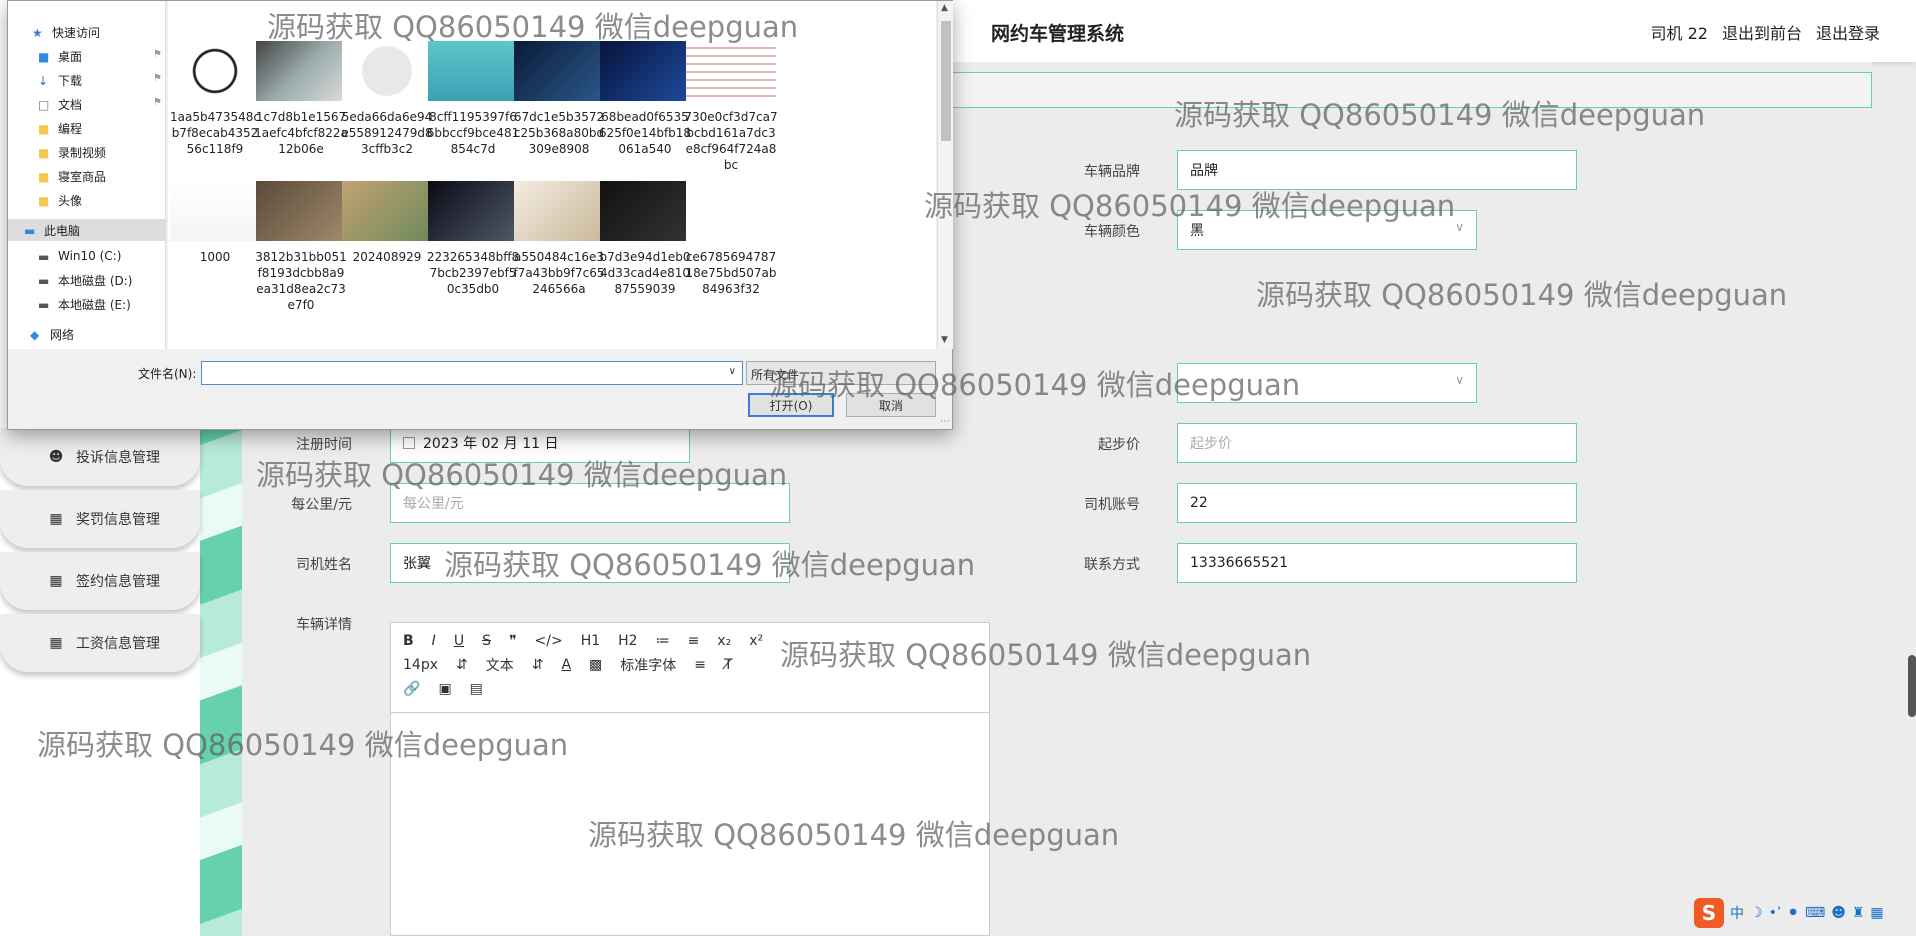 The image size is (1916, 936). I want to click on sidebar-item-contracts: ▦ 签约信息管理, so click(100, 581).